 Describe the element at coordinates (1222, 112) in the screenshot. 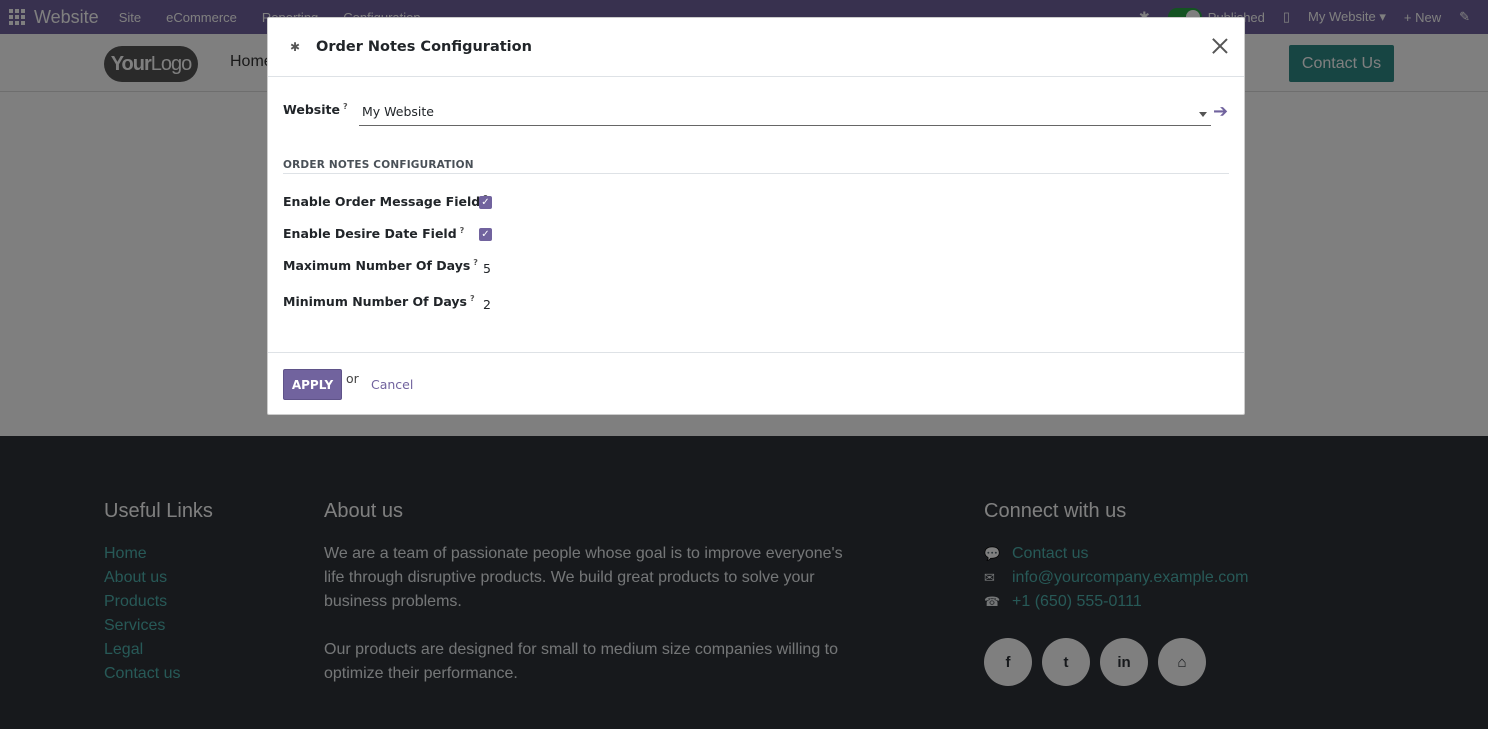

I see `internal-link-arrow-icon: ➔` at that location.